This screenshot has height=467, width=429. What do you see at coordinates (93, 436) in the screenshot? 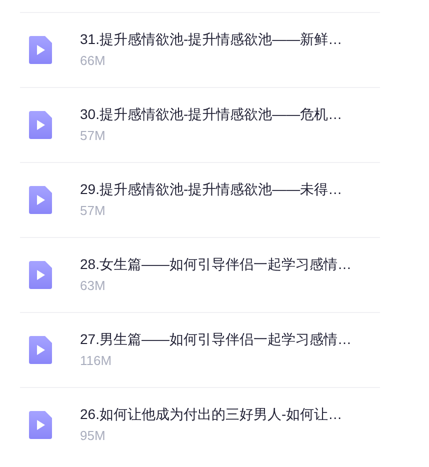
I see `file-size: 95M` at bounding box center [93, 436].